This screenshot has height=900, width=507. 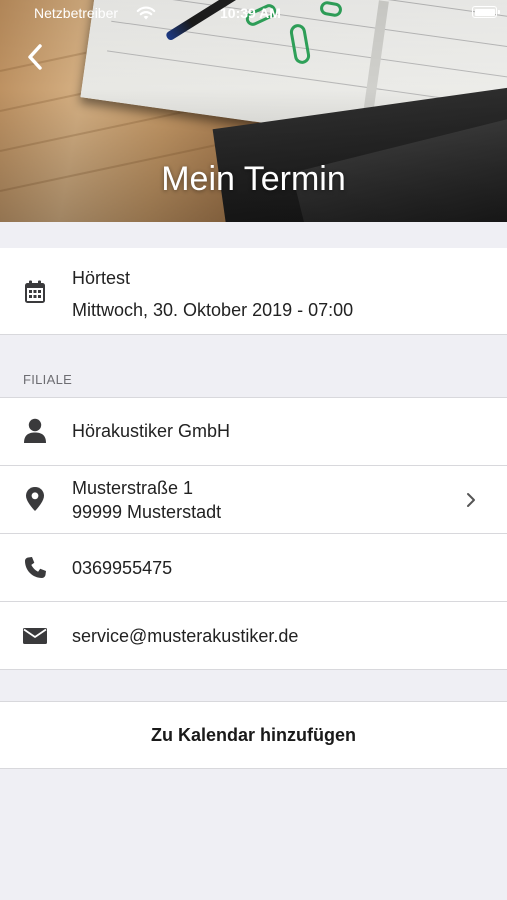 I want to click on email-cell: service@musterakustiker.de, so click(x=253, y=635).